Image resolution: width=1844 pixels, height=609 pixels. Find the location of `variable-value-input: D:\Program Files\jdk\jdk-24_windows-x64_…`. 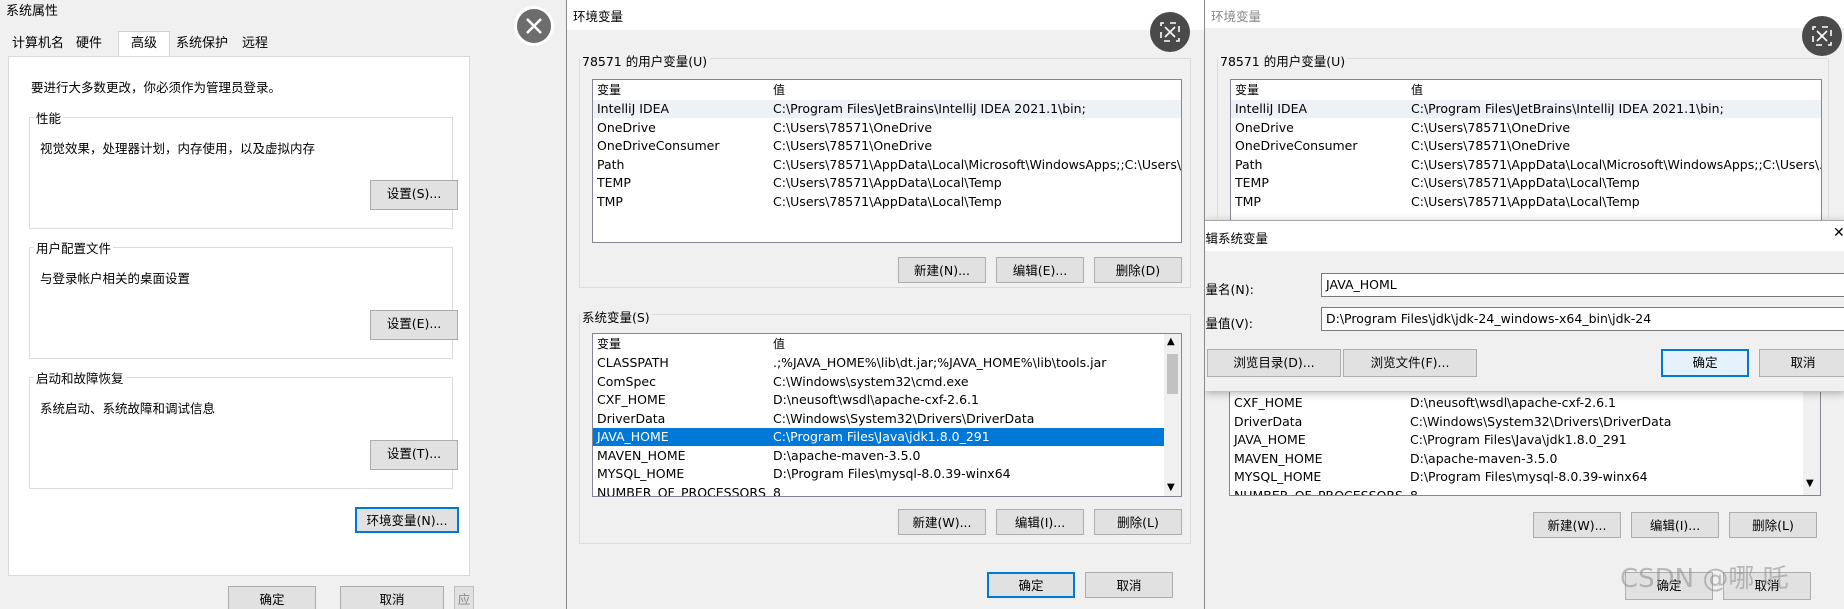

variable-value-input: D:\Program Files\jdk\jdk-24_windows-x64_… is located at coordinates (1582, 319).